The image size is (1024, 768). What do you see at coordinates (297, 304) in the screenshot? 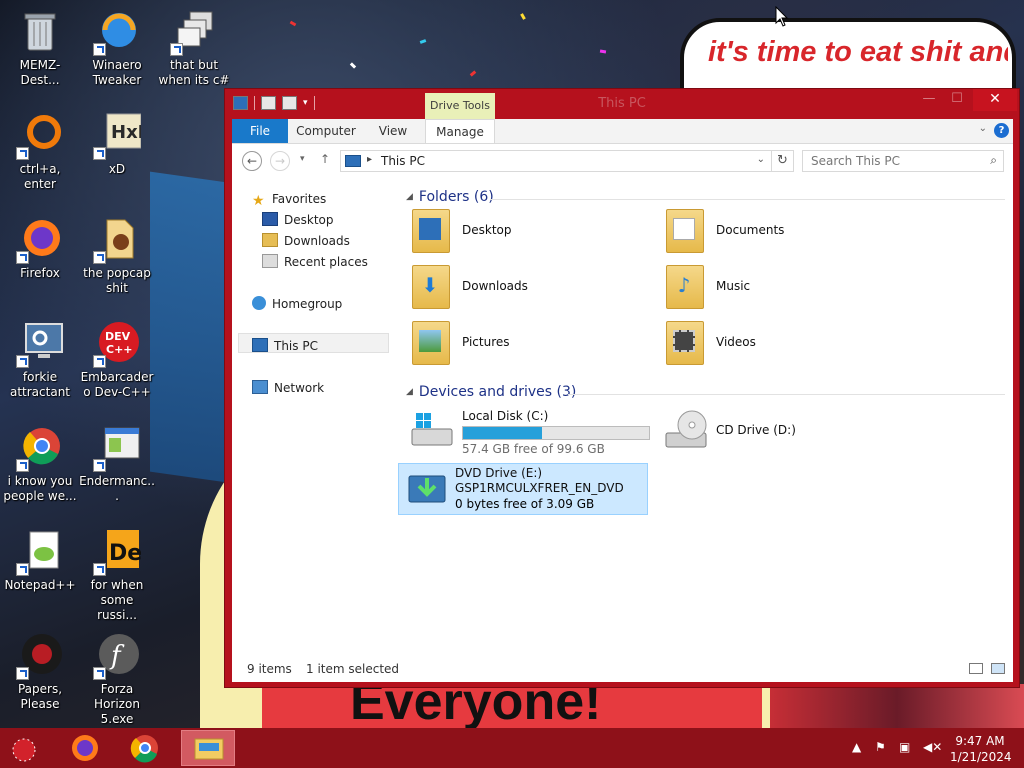
I see `nav-homegroup: Homegroup` at bounding box center [297, 304].